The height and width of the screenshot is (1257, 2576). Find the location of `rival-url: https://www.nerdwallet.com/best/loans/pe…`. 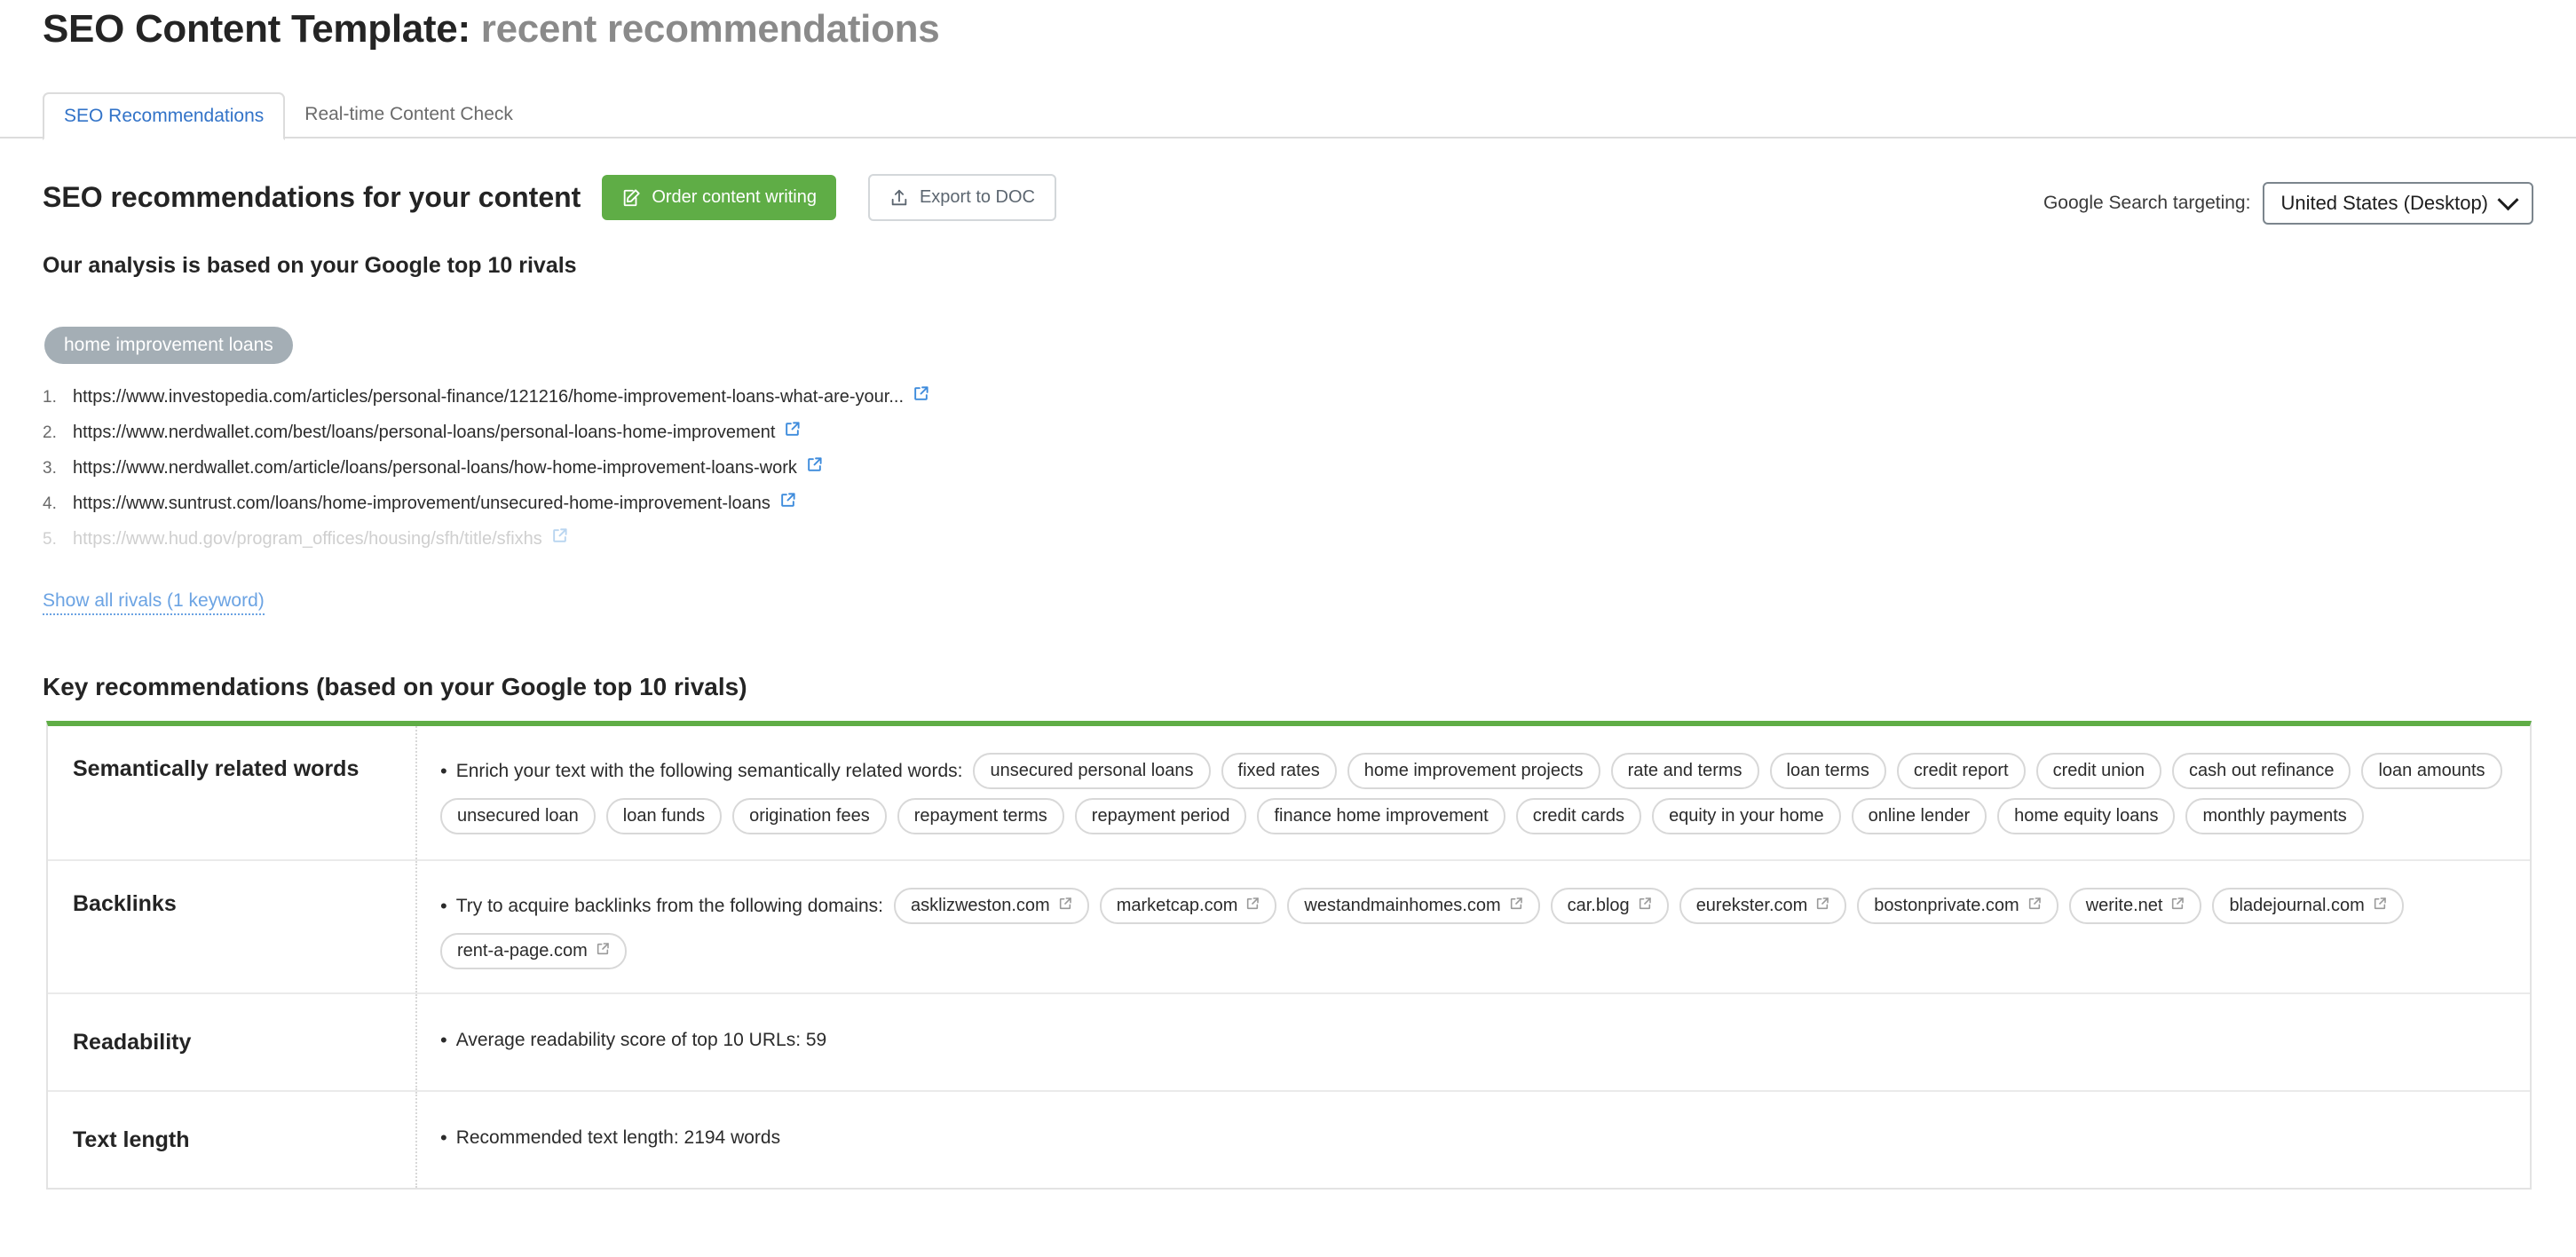

rival-url: https://www.nerdwallet.com/best/loans/pe… is located at coordinates (424, 433).